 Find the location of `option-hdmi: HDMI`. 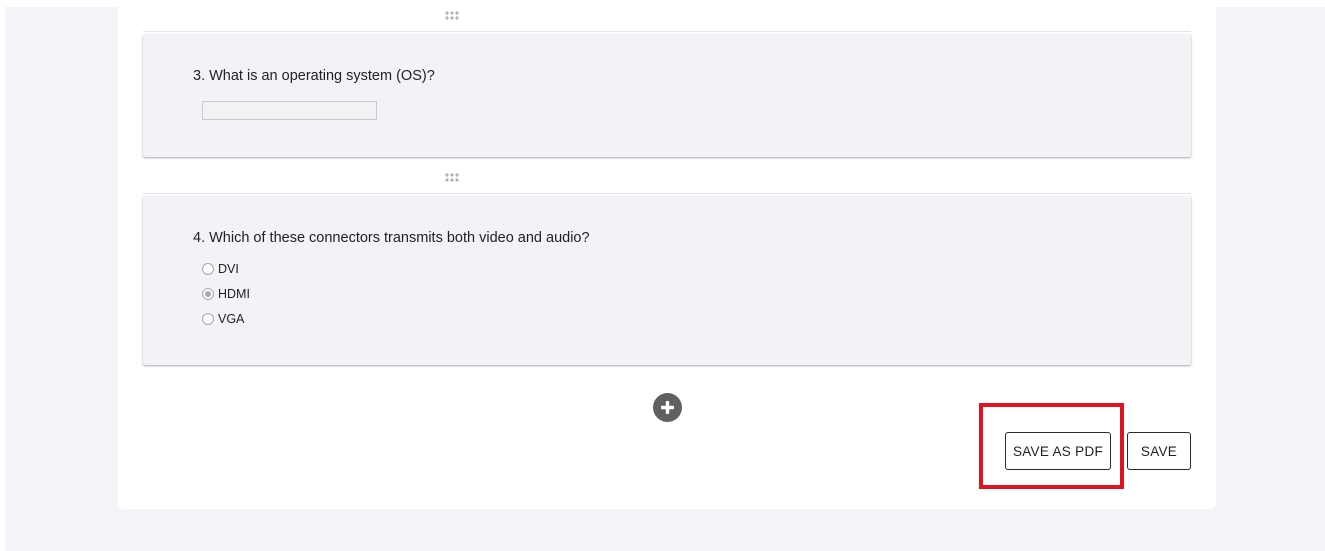

option-hdmi: HDMI is located at coordinates (226, 294).